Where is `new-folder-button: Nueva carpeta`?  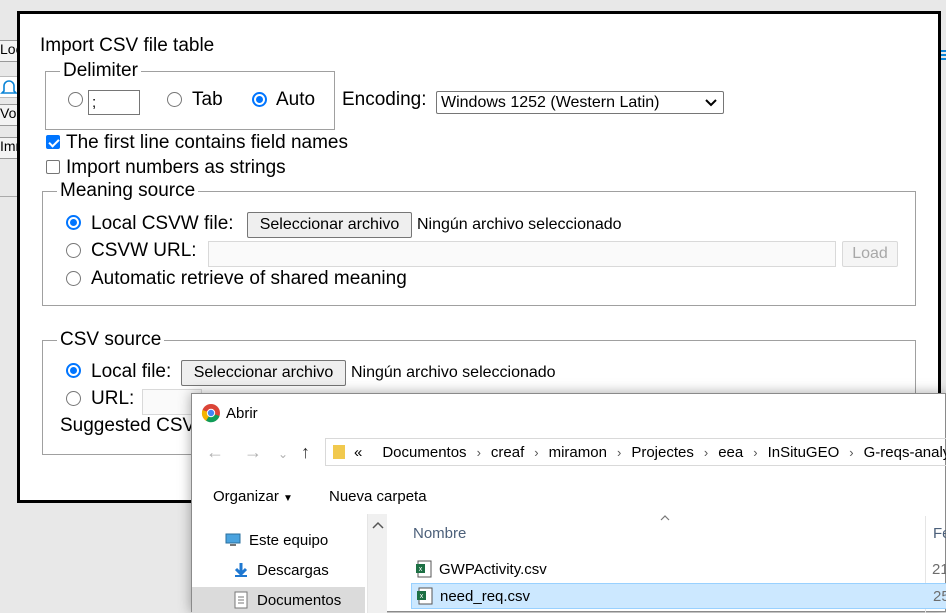 new-folder-button: Nueva carpeta is located at coordinates (378, 496).